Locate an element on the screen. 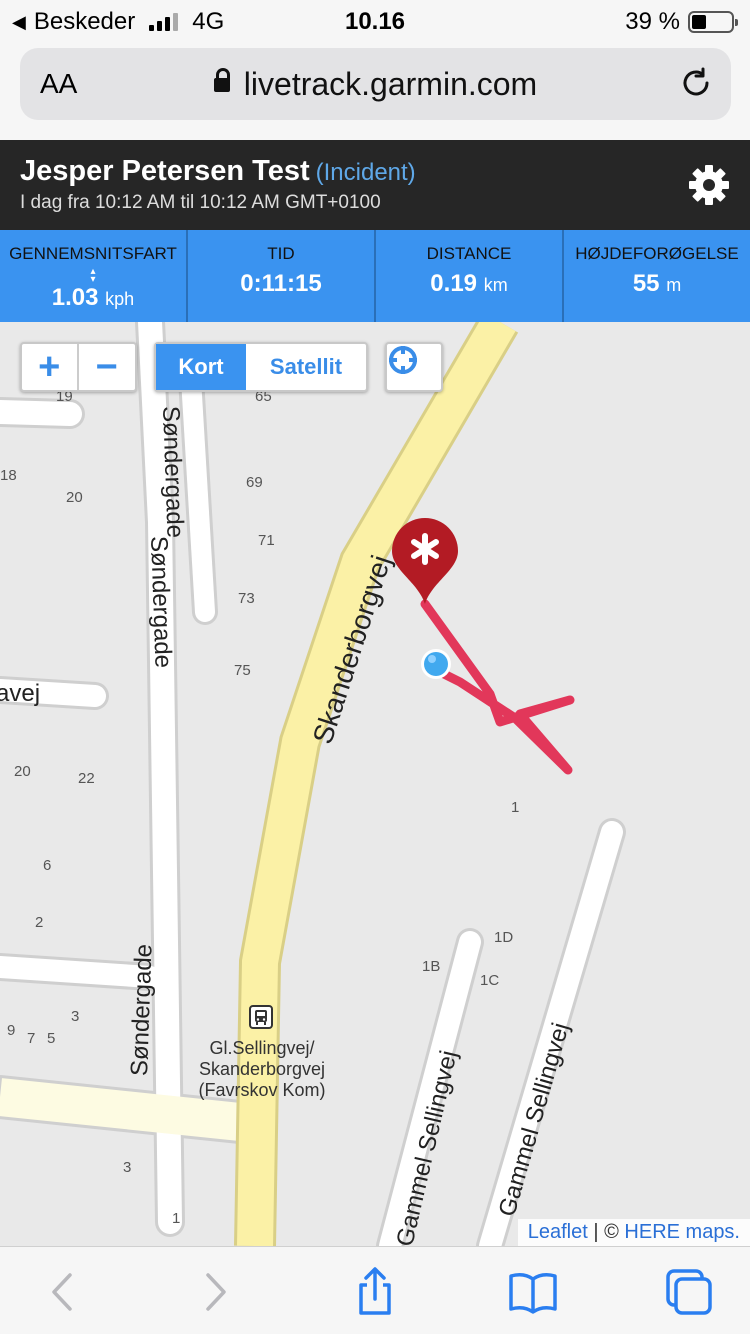 The image size is (750, 1334). house-number: 75 is located at coordinates (242, 670).